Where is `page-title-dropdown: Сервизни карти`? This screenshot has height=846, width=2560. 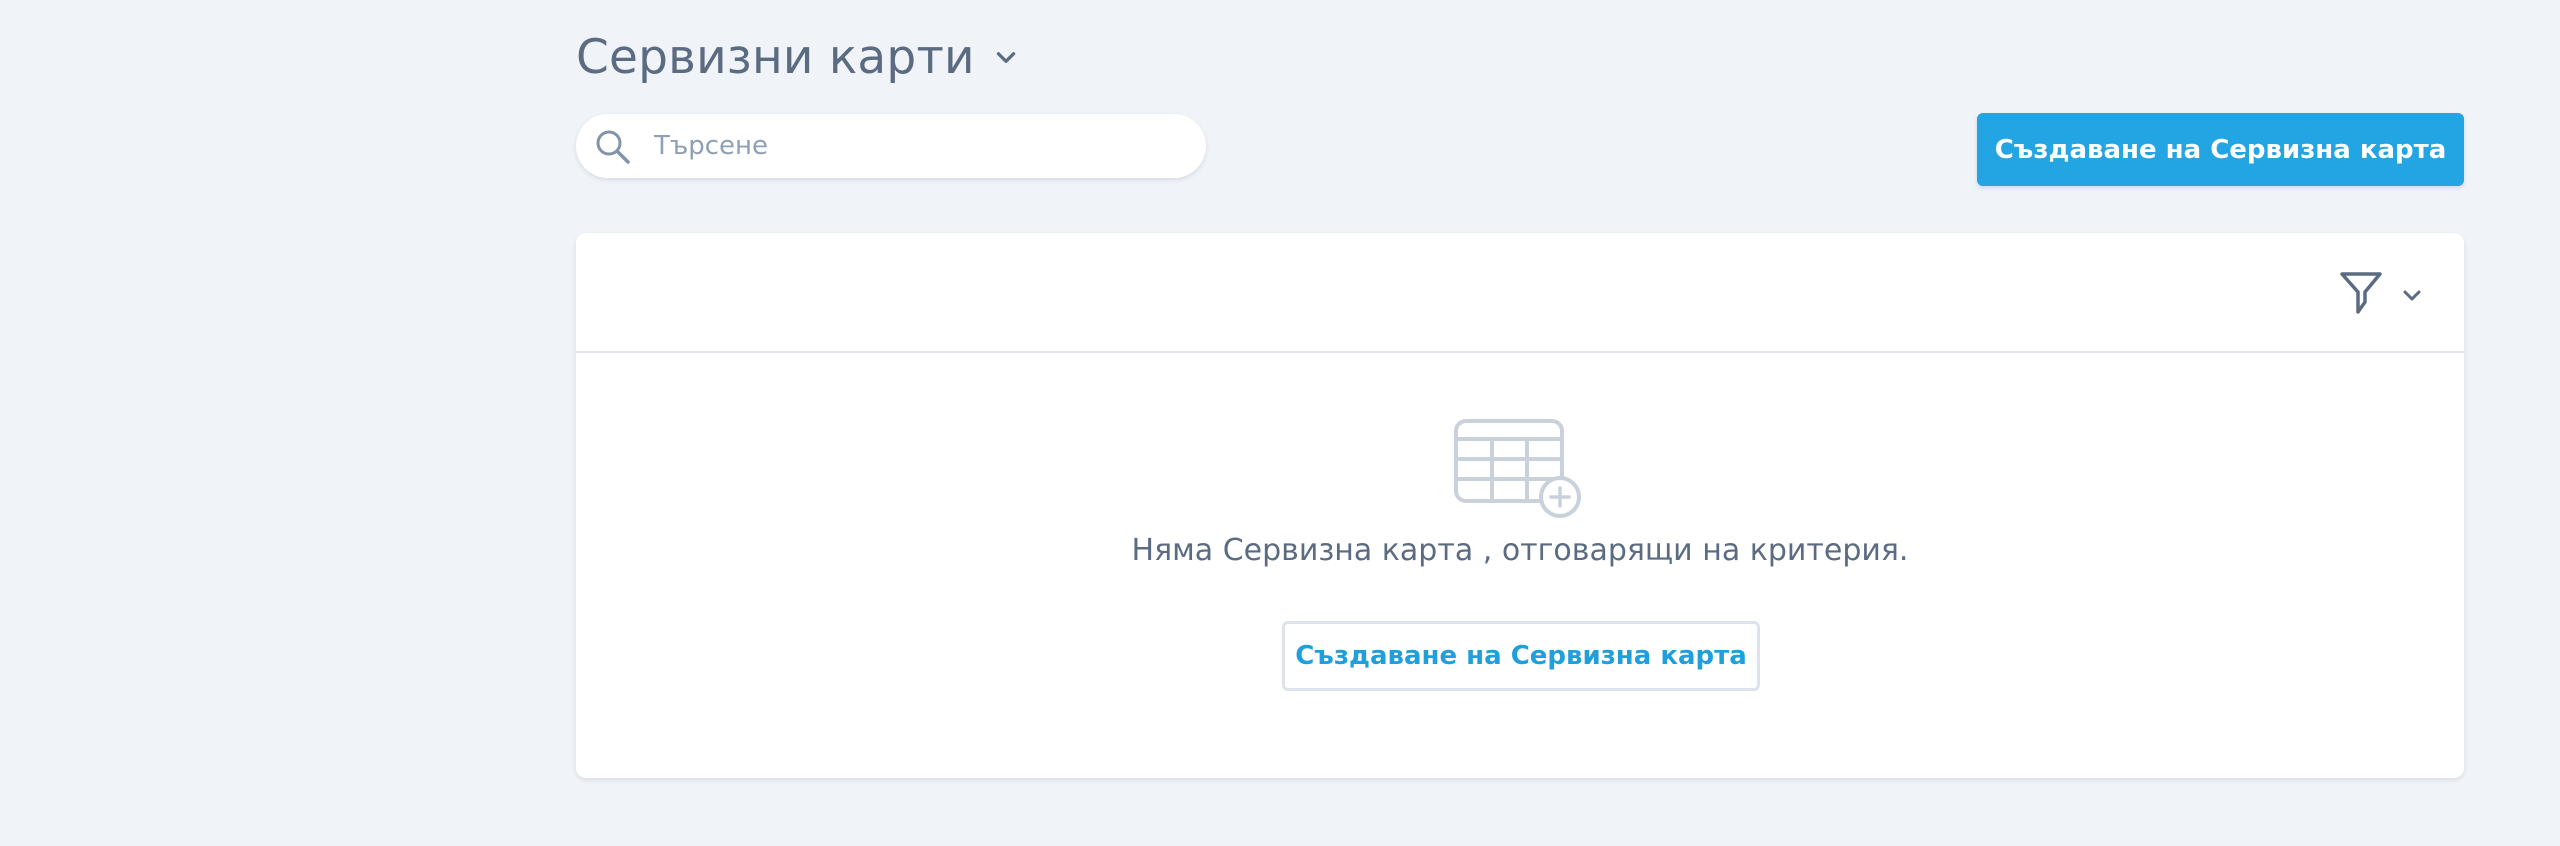 page-title-dropdown: Сервизни карти is located at coordinates (797, 57).